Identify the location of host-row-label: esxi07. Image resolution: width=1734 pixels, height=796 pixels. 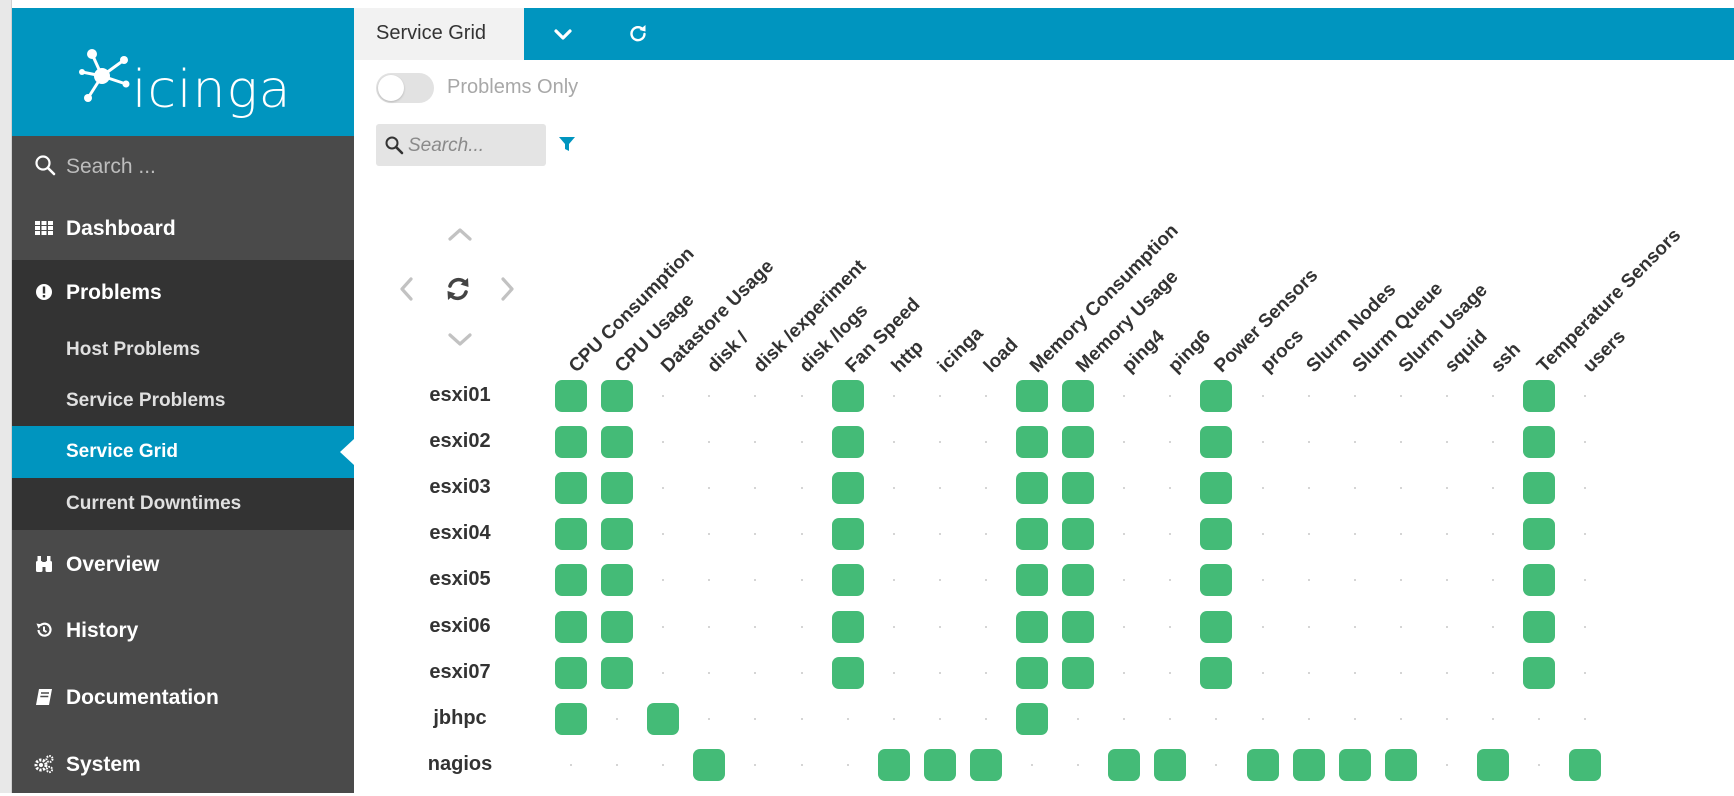
(460, 672).